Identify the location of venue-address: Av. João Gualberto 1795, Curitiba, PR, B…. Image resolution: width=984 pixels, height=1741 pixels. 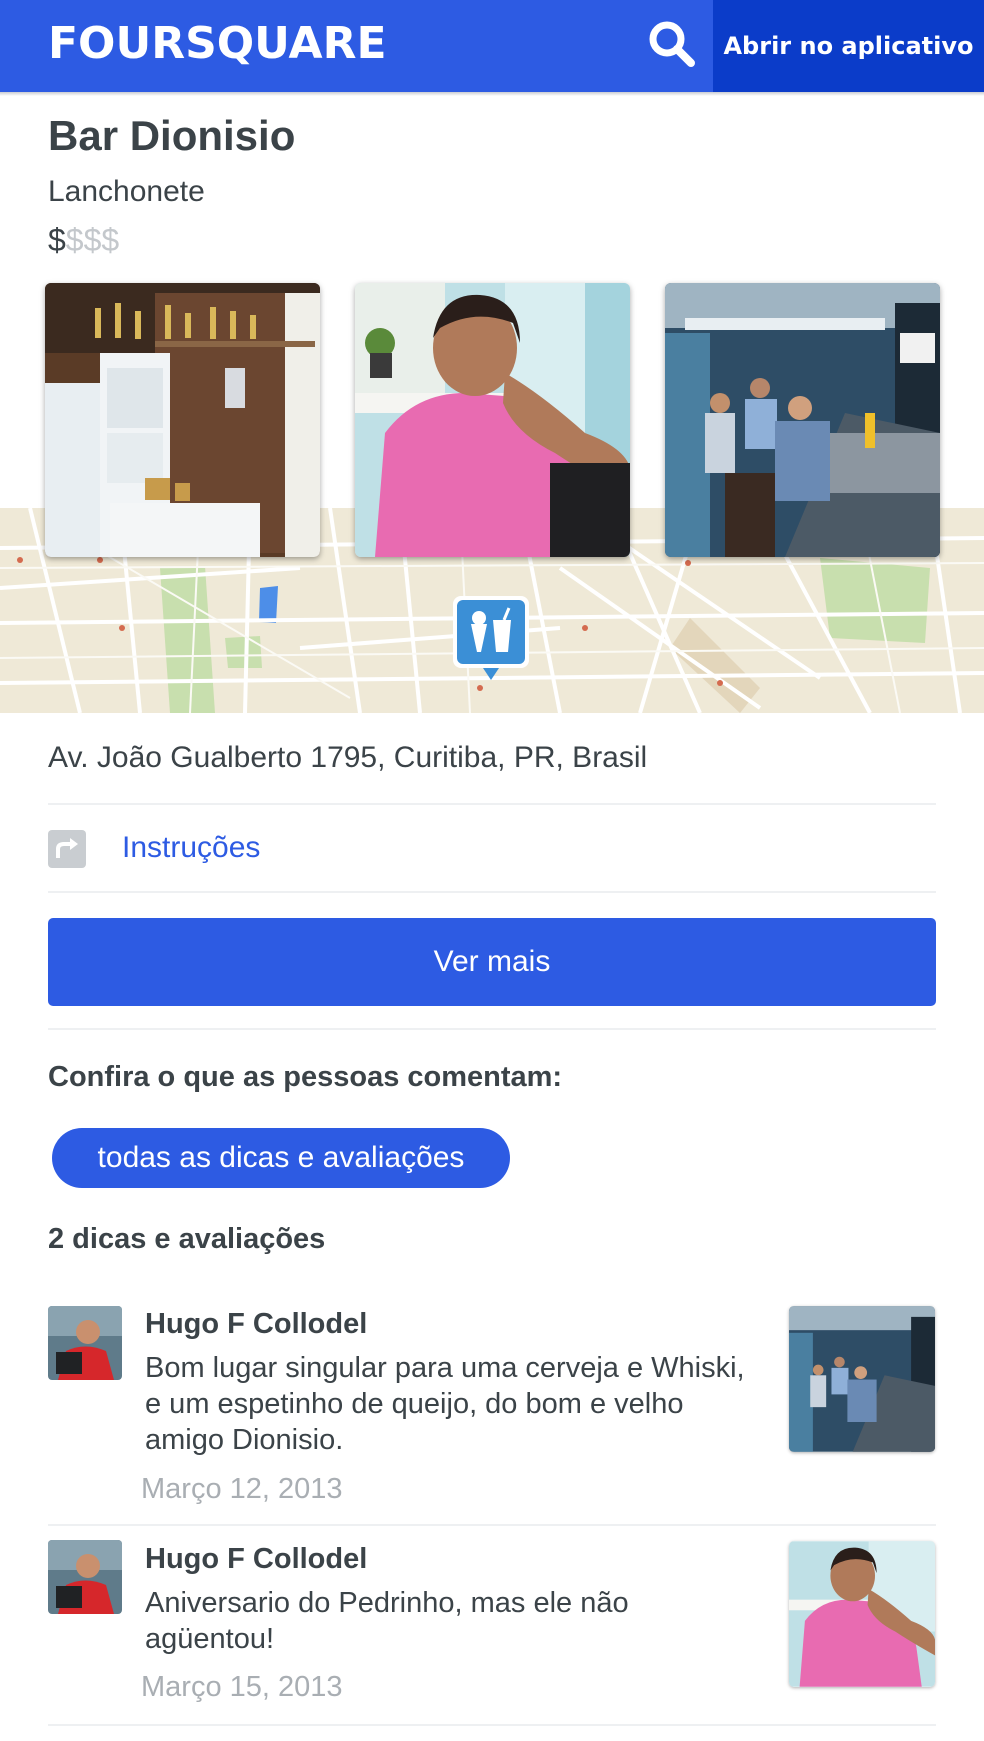
(348, 757).